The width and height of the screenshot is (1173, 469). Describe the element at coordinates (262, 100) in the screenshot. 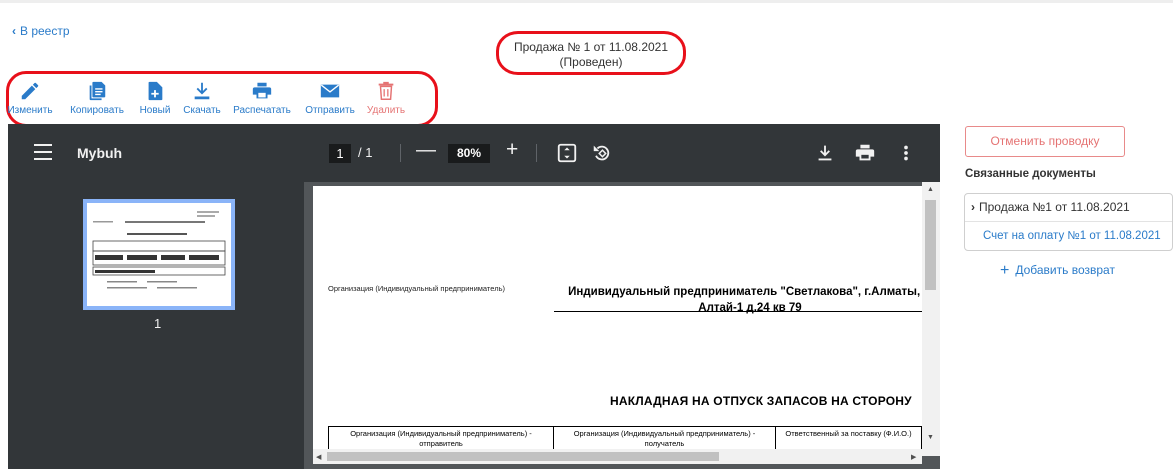

I see `print-button: Распечатать` at that location.